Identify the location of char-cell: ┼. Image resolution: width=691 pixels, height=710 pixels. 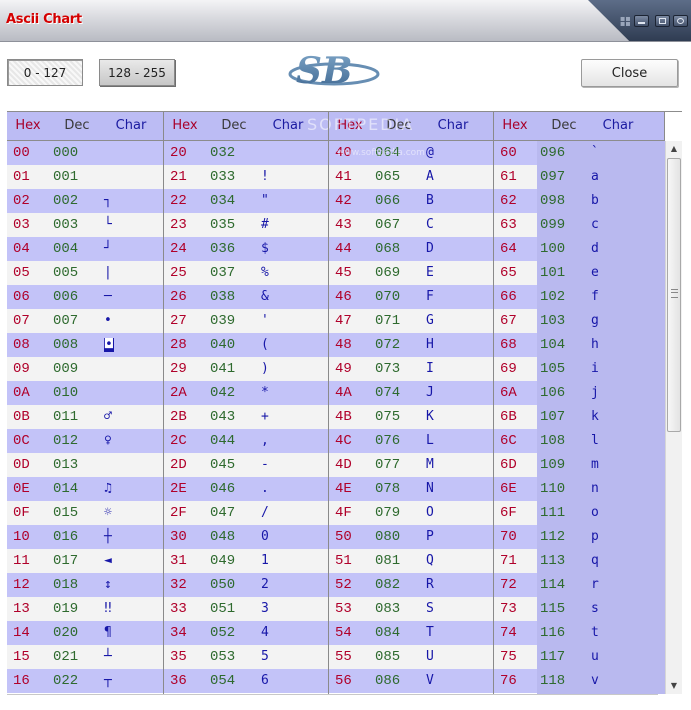
(108, 536).